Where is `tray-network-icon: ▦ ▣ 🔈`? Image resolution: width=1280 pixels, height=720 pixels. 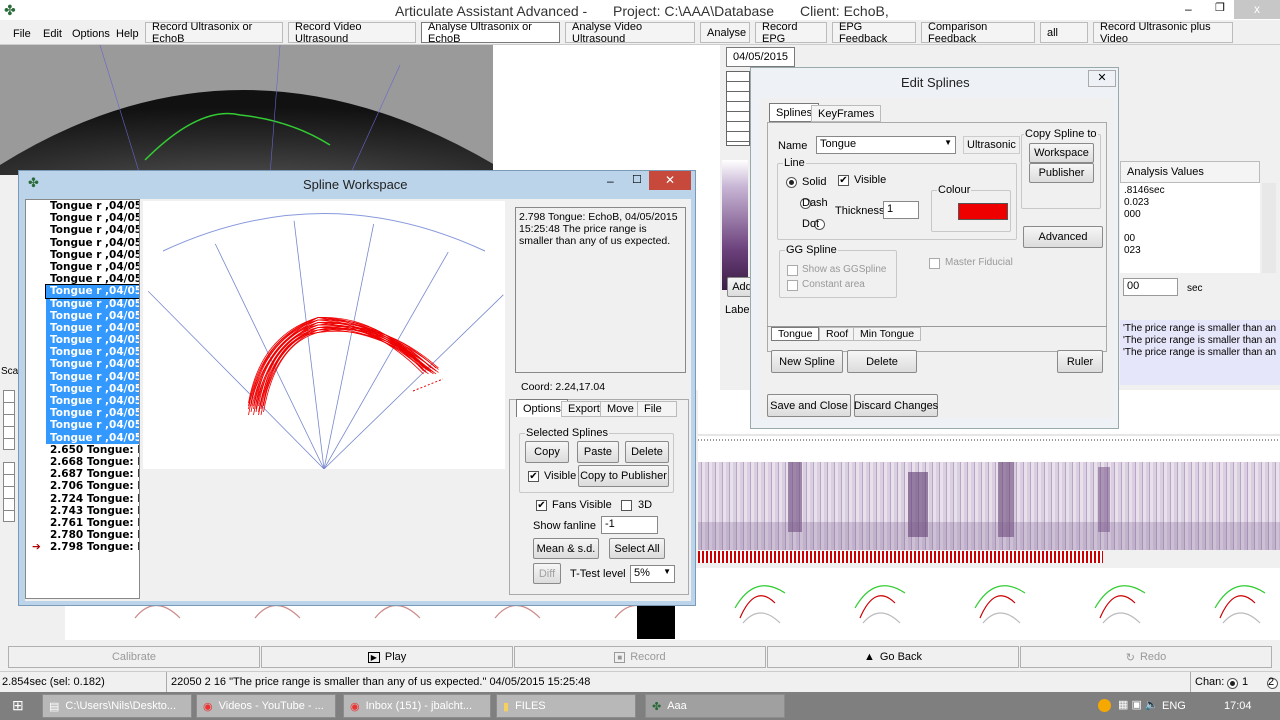 tray-network-icon: ▦ ▣ 🔈 is located at coordinates (1138, 704).